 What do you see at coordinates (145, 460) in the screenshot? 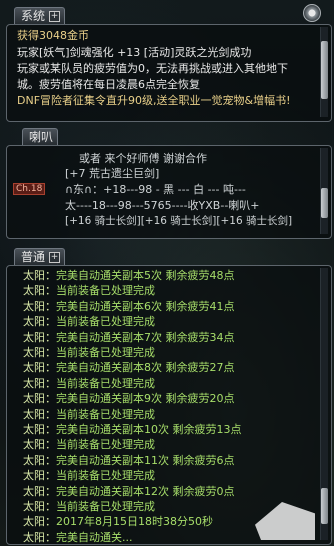
I see `chat-text: 完美自动通关副本11次 剩余疲劳6点` at bounding box center [145, 460].